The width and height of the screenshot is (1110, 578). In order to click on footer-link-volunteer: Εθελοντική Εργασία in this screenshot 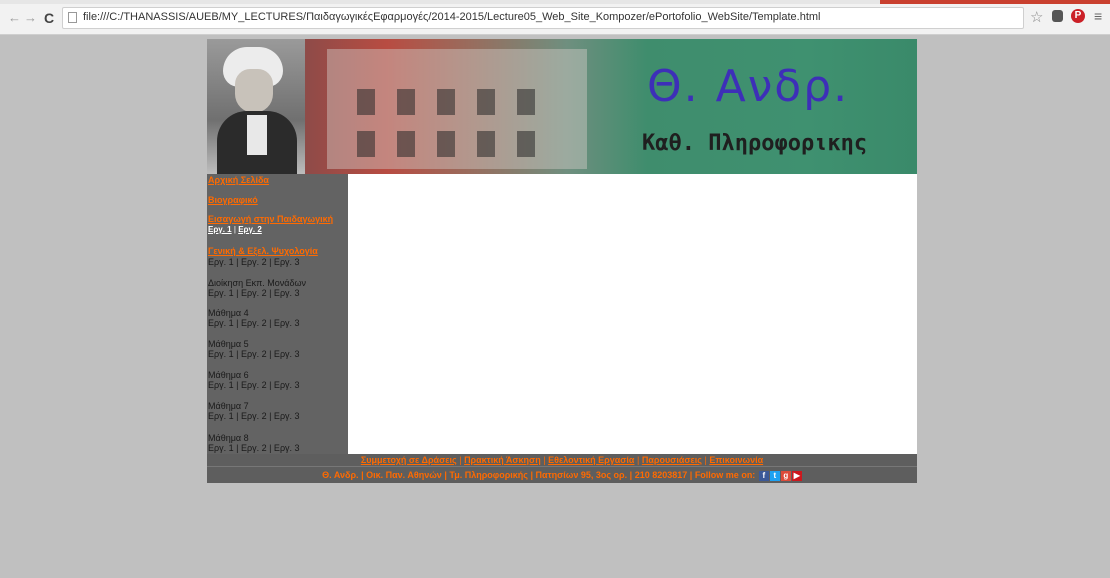, I will do `click(591, 460)`.